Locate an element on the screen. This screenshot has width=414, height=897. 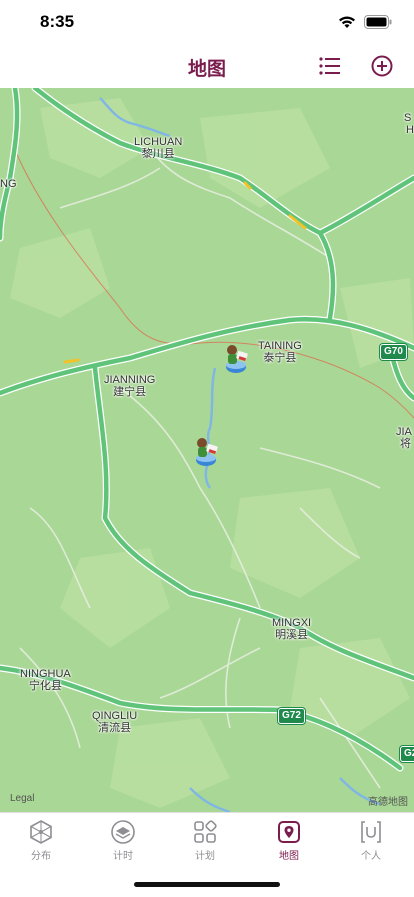
map-attribution: 高德地图 is located at coordinates (388, 802).